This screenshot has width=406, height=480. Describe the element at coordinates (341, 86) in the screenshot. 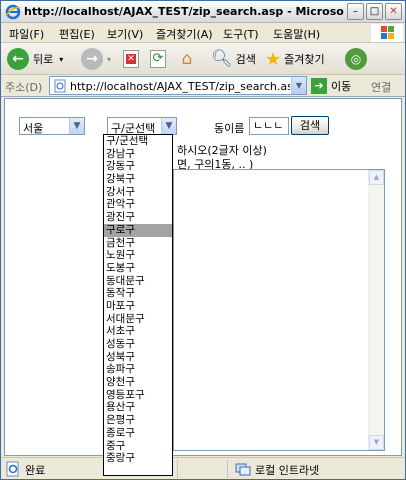

I see `go-label: 이동` at that location.